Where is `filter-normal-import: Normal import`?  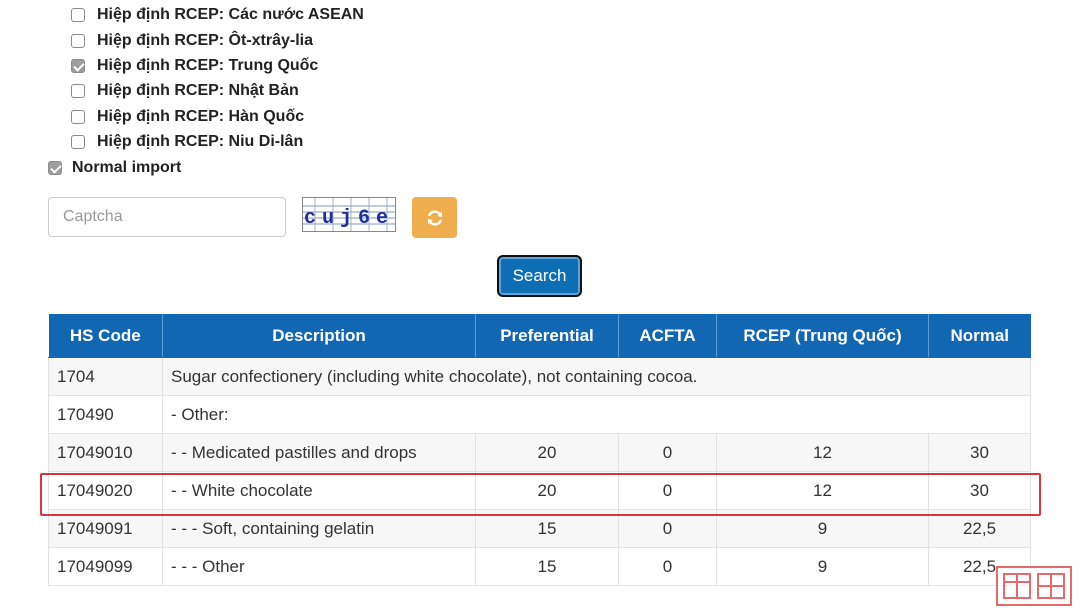
filter-normal-import: Normal import is located at coordinates (114, 168).